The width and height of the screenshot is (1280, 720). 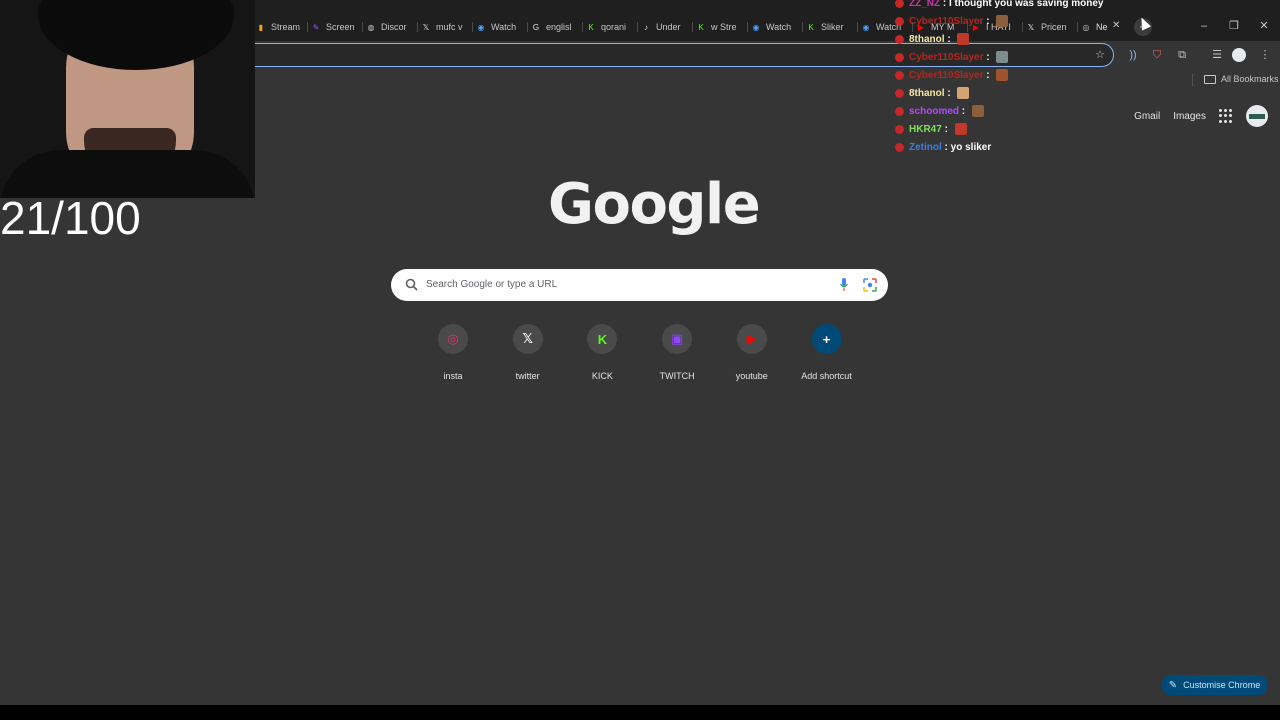 I want to click on tab-4: 𝕏mufc v, so click(x=445, y=27).